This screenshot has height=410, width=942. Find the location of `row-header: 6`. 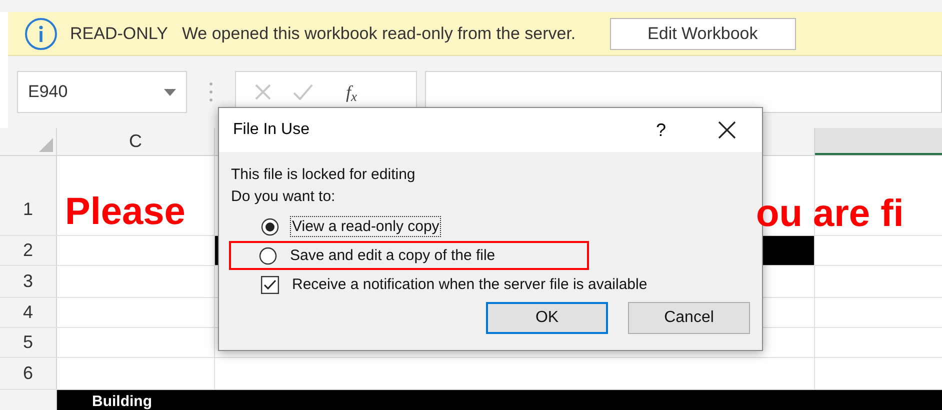

row-header: 6 is located at coordinates (28, 373).